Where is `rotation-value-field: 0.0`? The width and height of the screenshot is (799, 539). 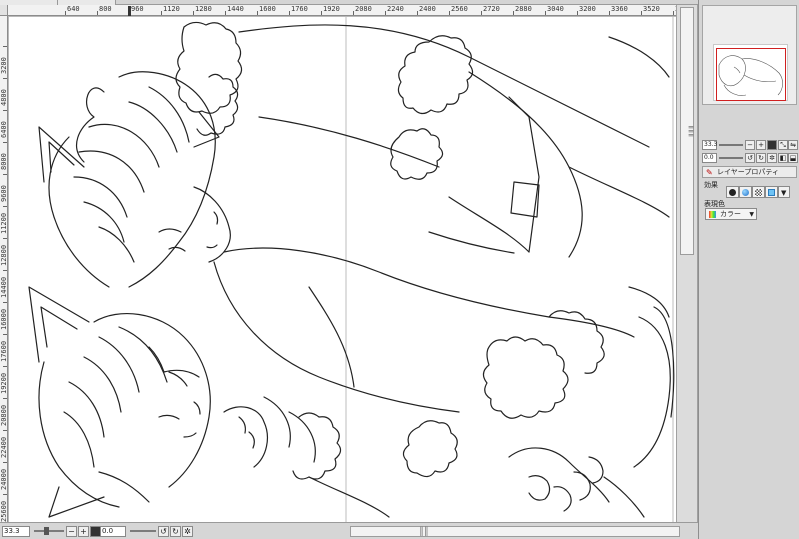
rotation-value-field: 0.0 is located at coordinates (113, 531).